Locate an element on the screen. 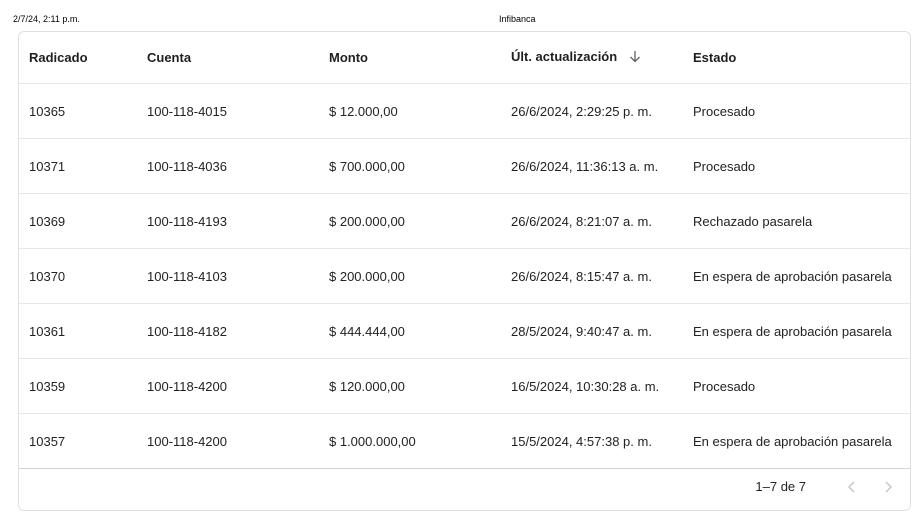 The width and height of the screenshot is (920, 513). cell-actualizacion: 15/5/2024, 4:57:38 p. m. is located at coordinates (592, 441).